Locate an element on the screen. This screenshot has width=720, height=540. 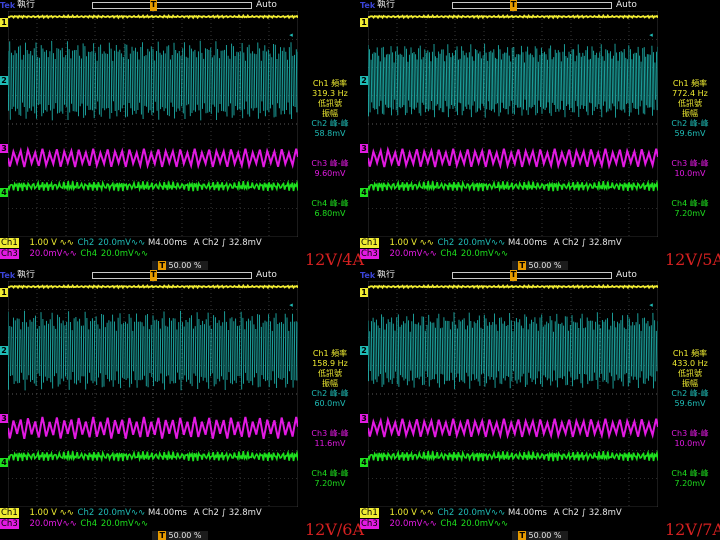
ch1-measurement: Ch1 頻率 772.4 Hz 低訊號 振幅 is located at coordinates (690, 99).